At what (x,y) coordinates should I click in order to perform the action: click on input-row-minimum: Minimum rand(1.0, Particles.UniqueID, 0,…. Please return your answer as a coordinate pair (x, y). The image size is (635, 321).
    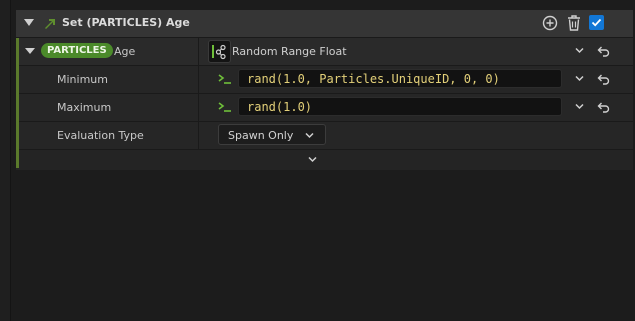
    Looking at the image, I should click on (326, 80).